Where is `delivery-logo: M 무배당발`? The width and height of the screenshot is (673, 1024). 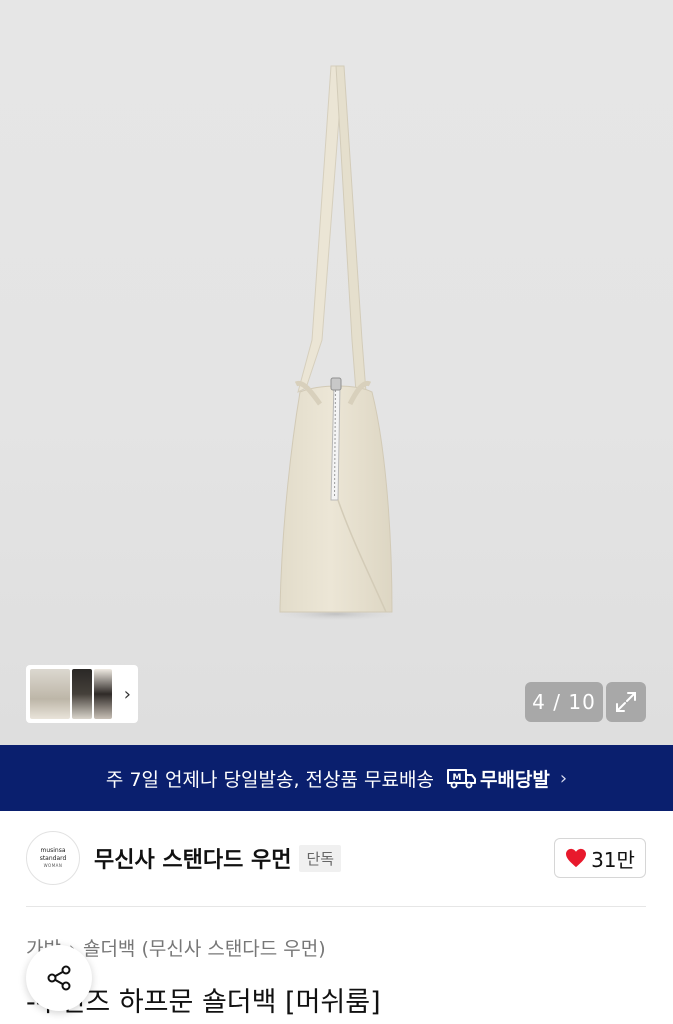 delivery-logo: M 무배당발 is located at coordinates (498, 778).